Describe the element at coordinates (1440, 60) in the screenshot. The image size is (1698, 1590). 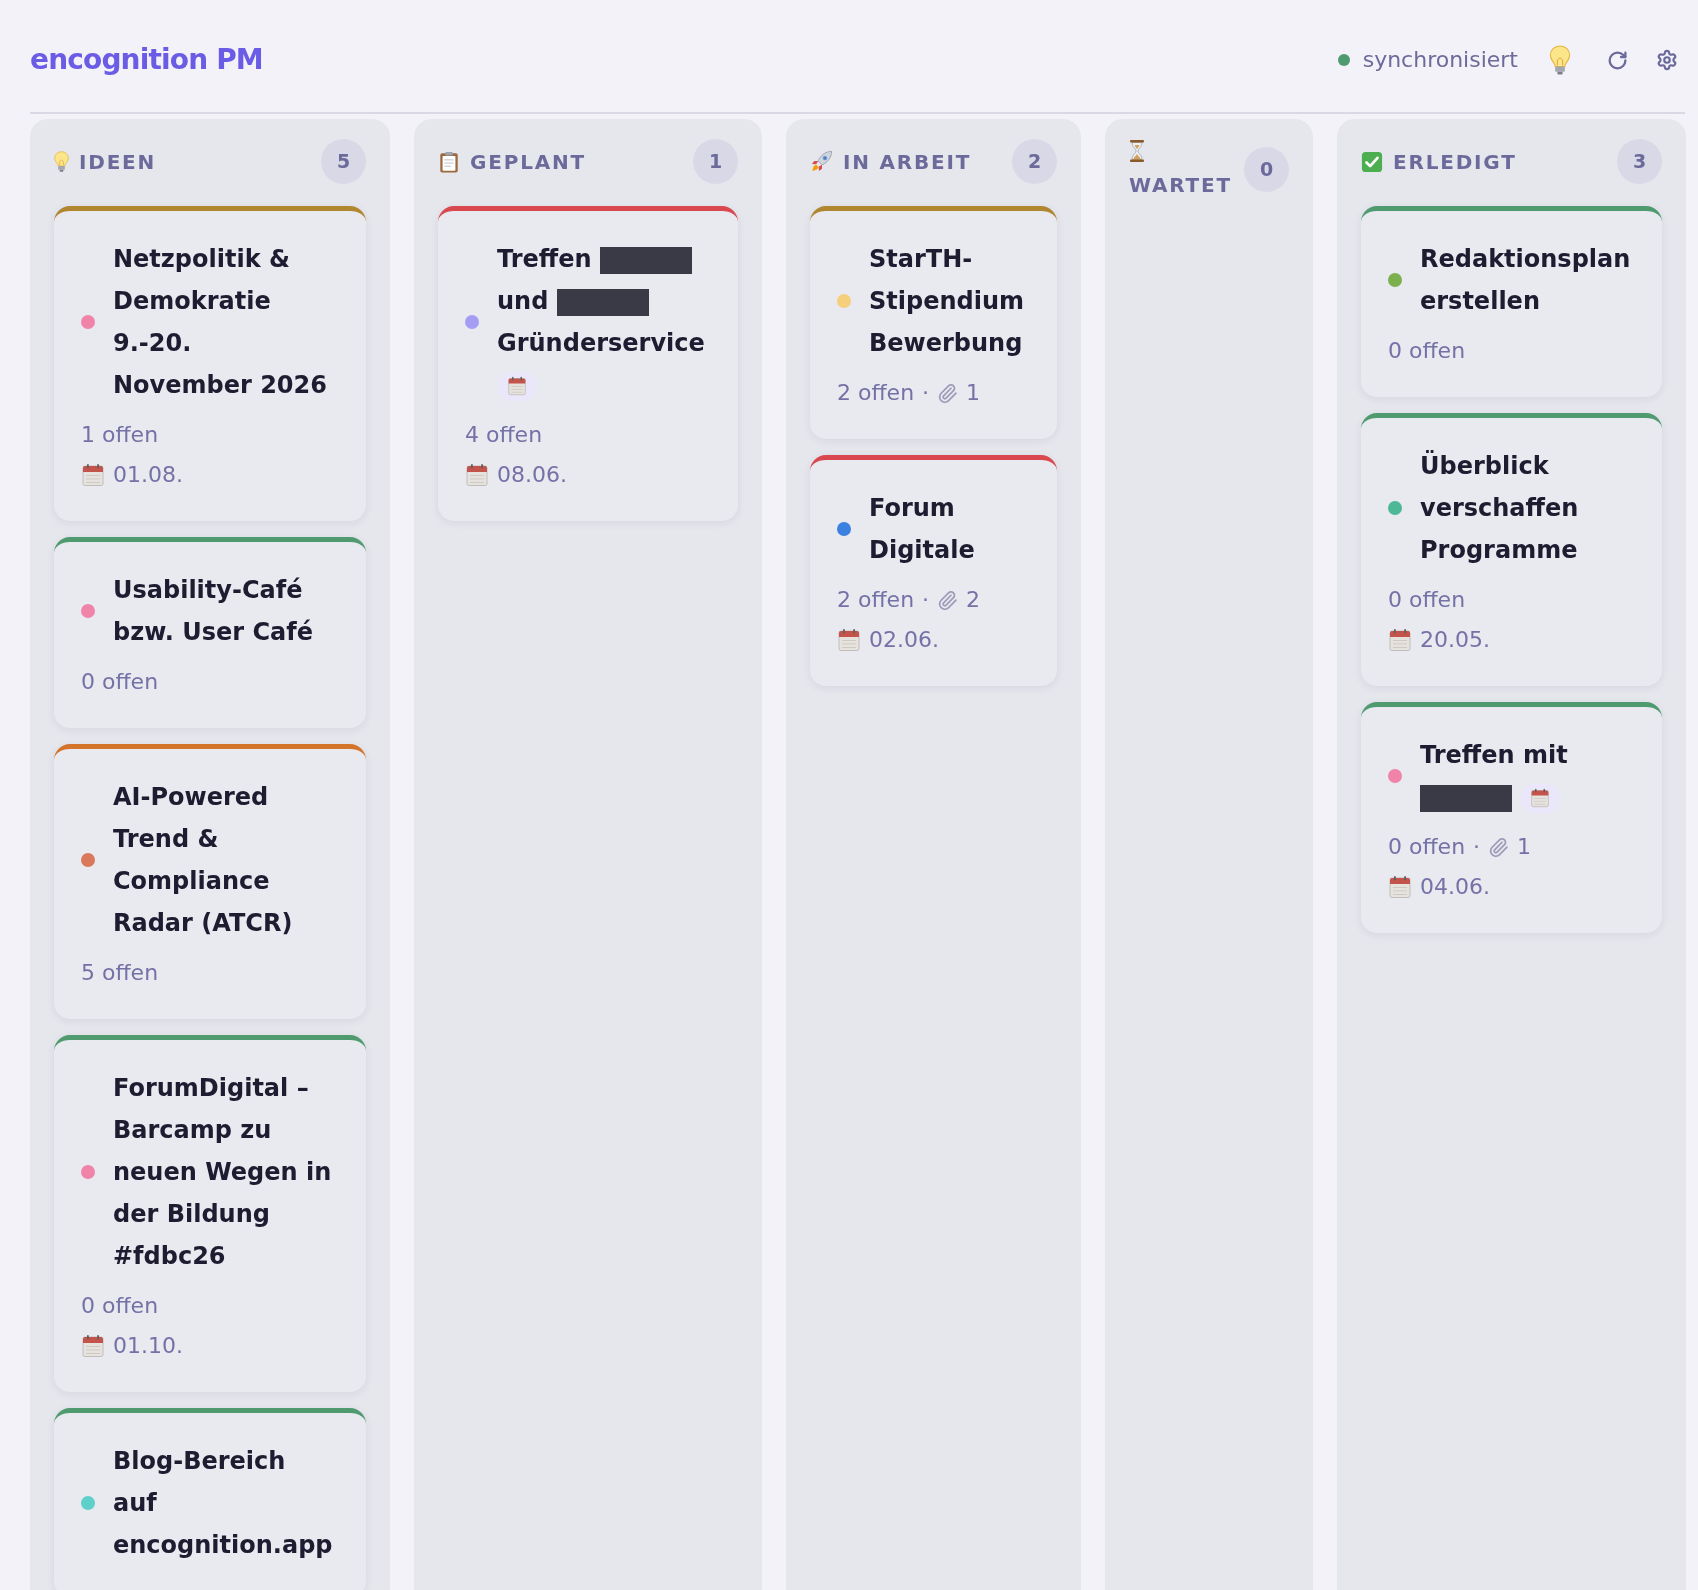
I see `sync-status-text: synchronisiert` at that location.